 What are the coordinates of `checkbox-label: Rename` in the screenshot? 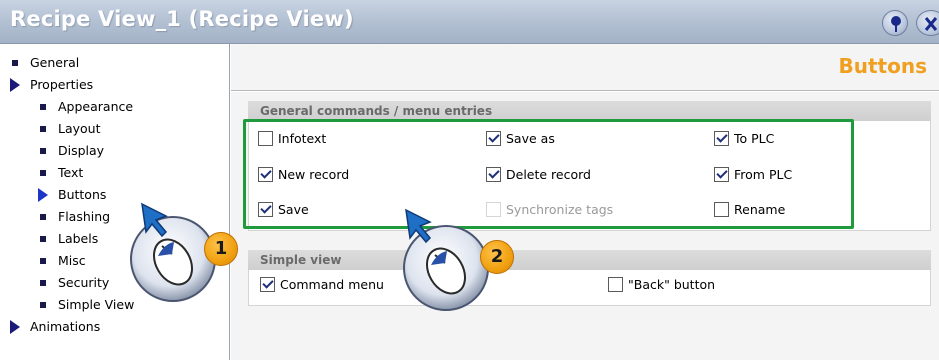 It's located at (760, 209).